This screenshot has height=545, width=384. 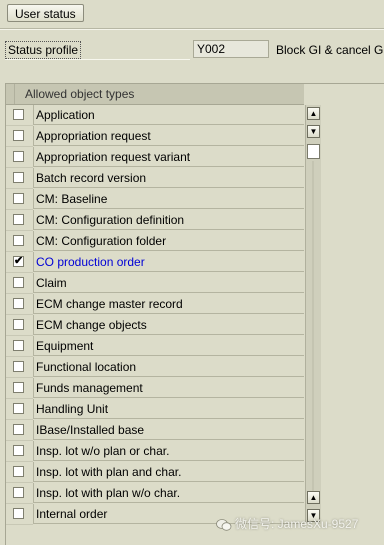 I want to click on status-profile-underline, so click(x=97, y=59).